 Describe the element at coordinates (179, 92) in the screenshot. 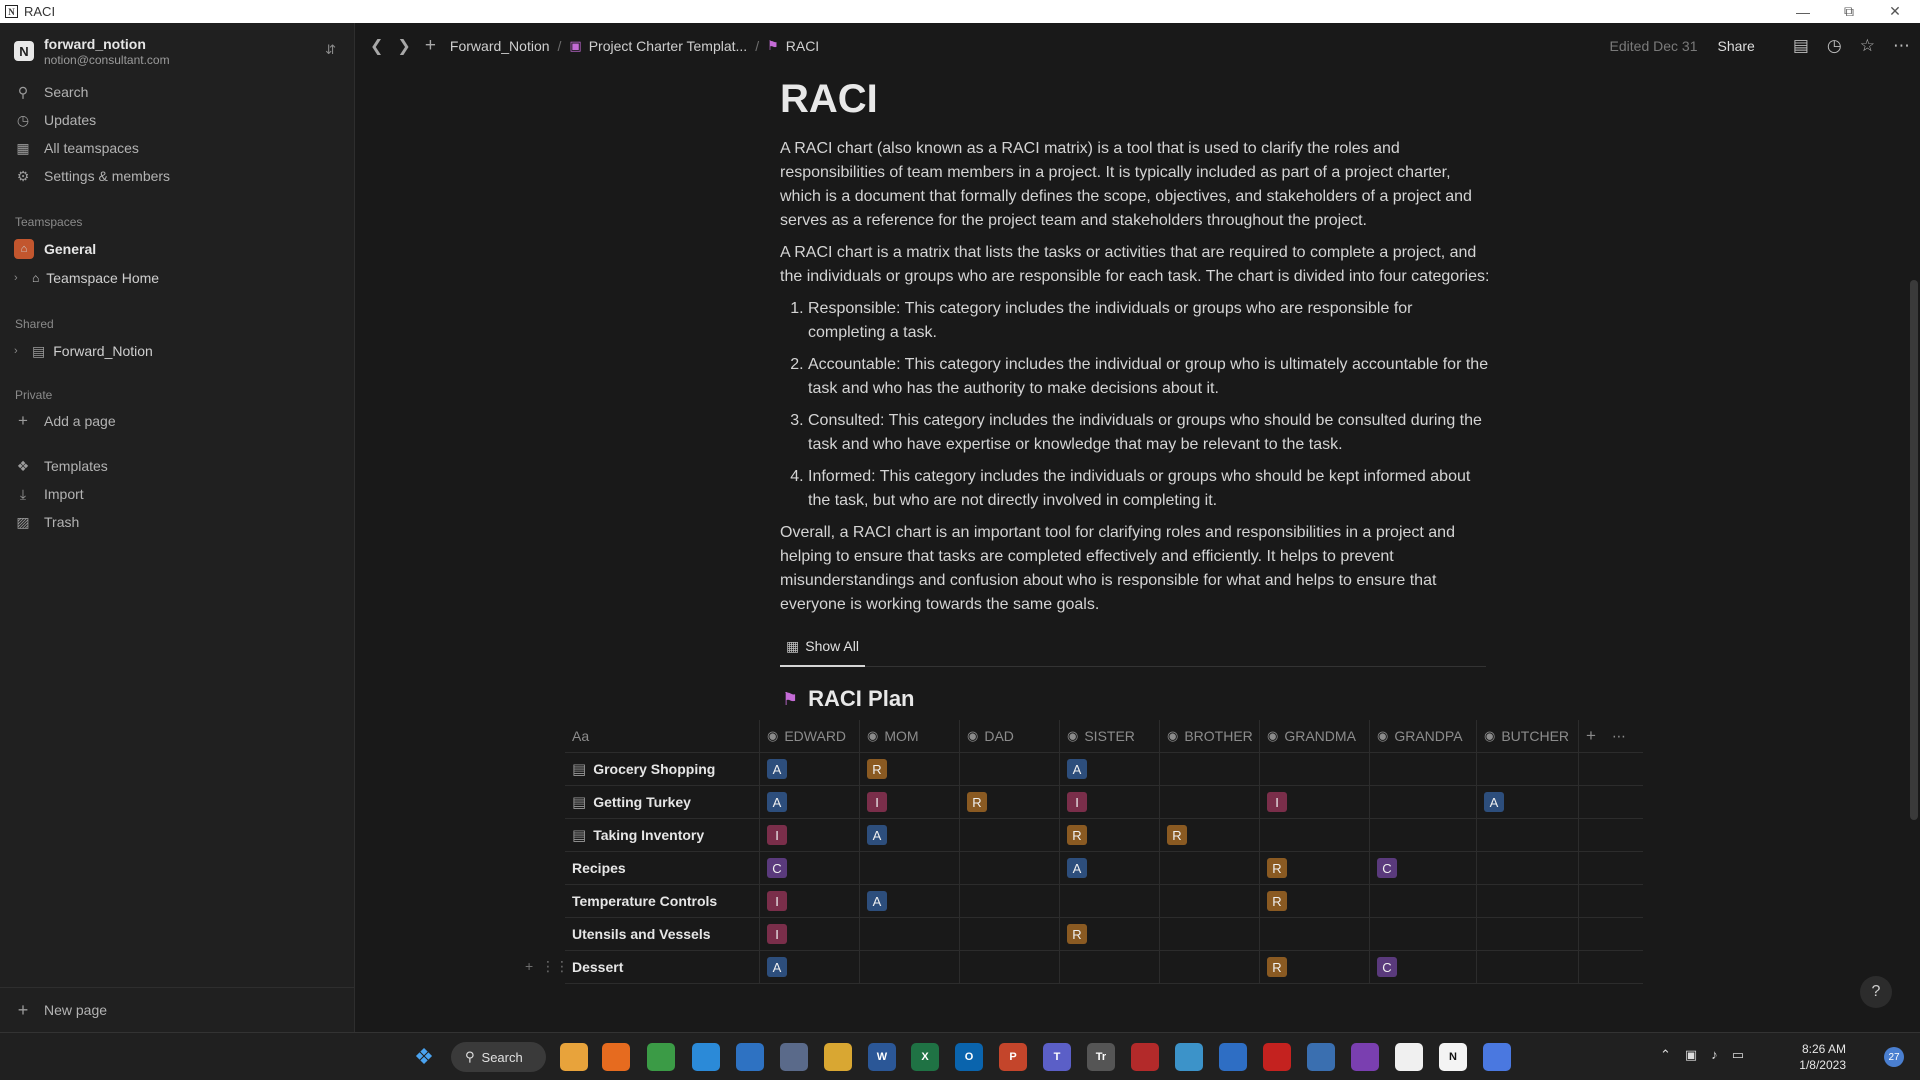

I see `sidebar-item-search: ⚲ Search` at that location.